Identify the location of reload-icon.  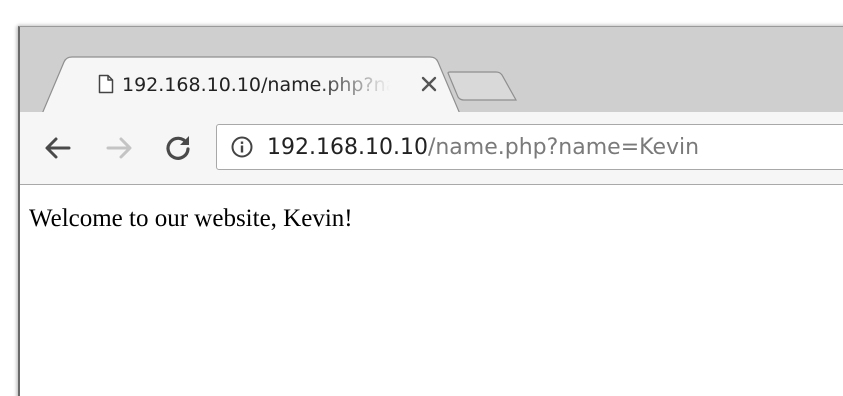
(178, 148).